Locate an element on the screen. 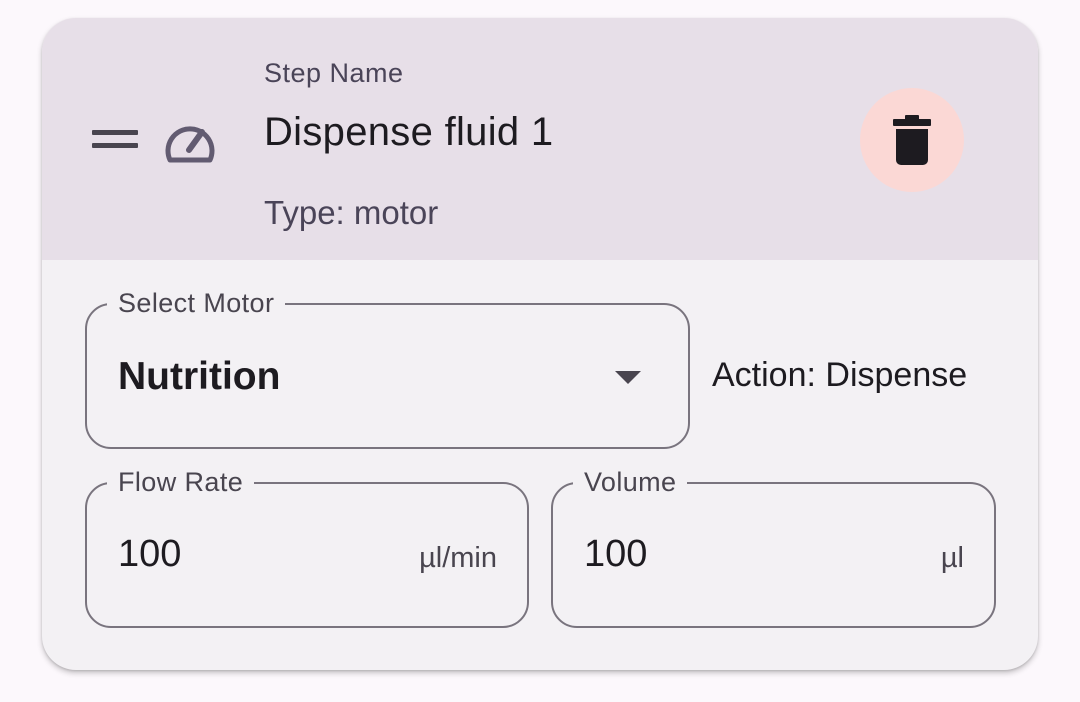 The image size is (1080, 702). speedometer-icon is located at coordinates (190, 144).